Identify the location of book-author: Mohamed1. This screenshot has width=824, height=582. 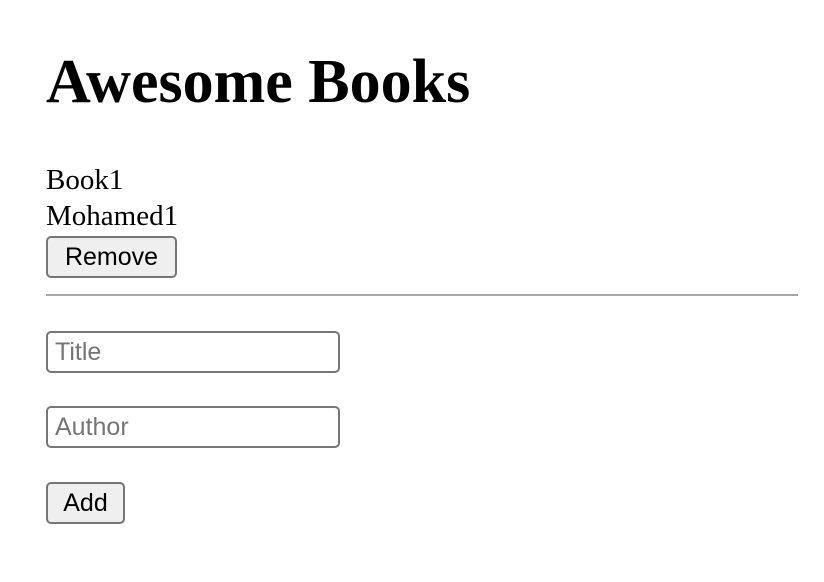
(112, 216).